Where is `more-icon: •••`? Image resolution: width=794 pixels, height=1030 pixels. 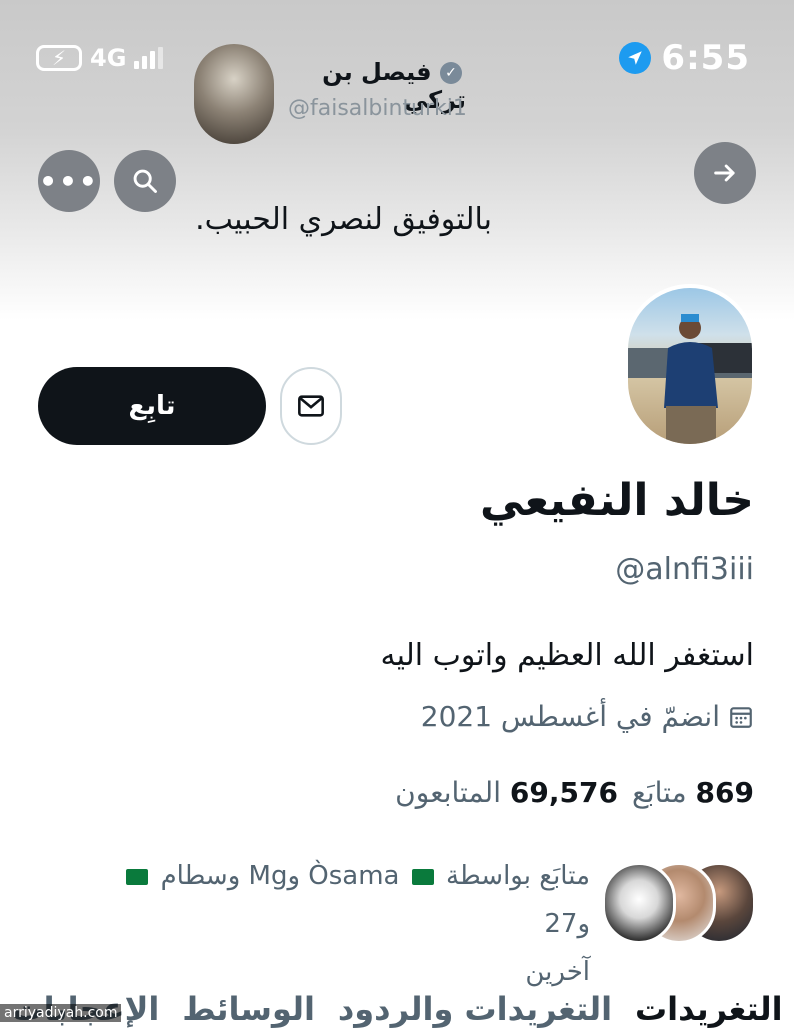
more-icon: ••• is located at coordinates (69, 181).